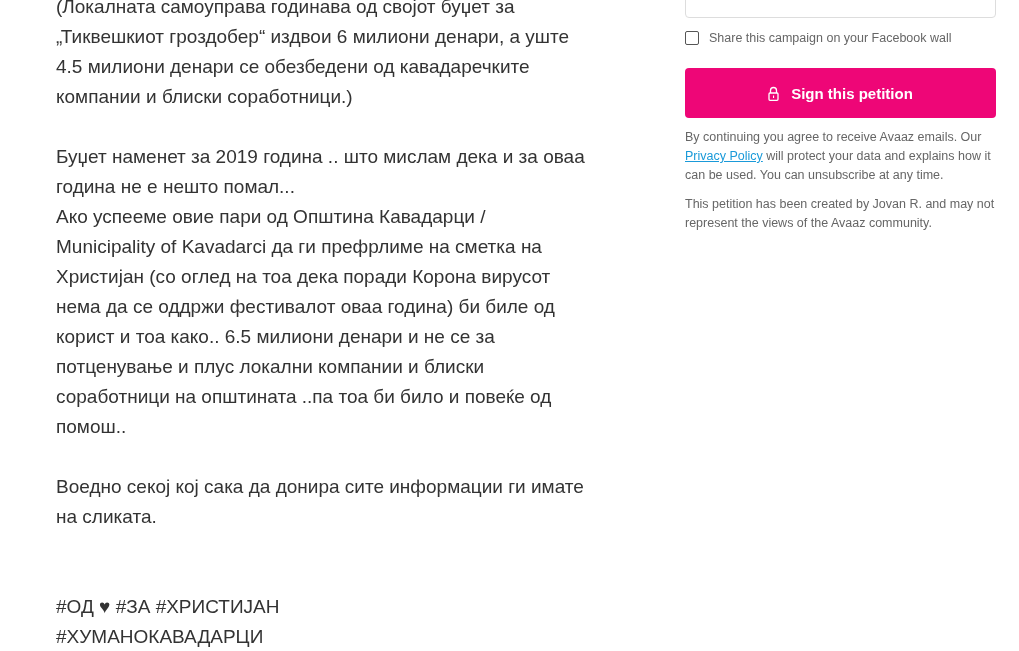 This screenshot has width=1019, height=651. What do you see at coordinates (692, 38) in the screenshot?
I see `share-checkbox` at bounding box center [692, 38].